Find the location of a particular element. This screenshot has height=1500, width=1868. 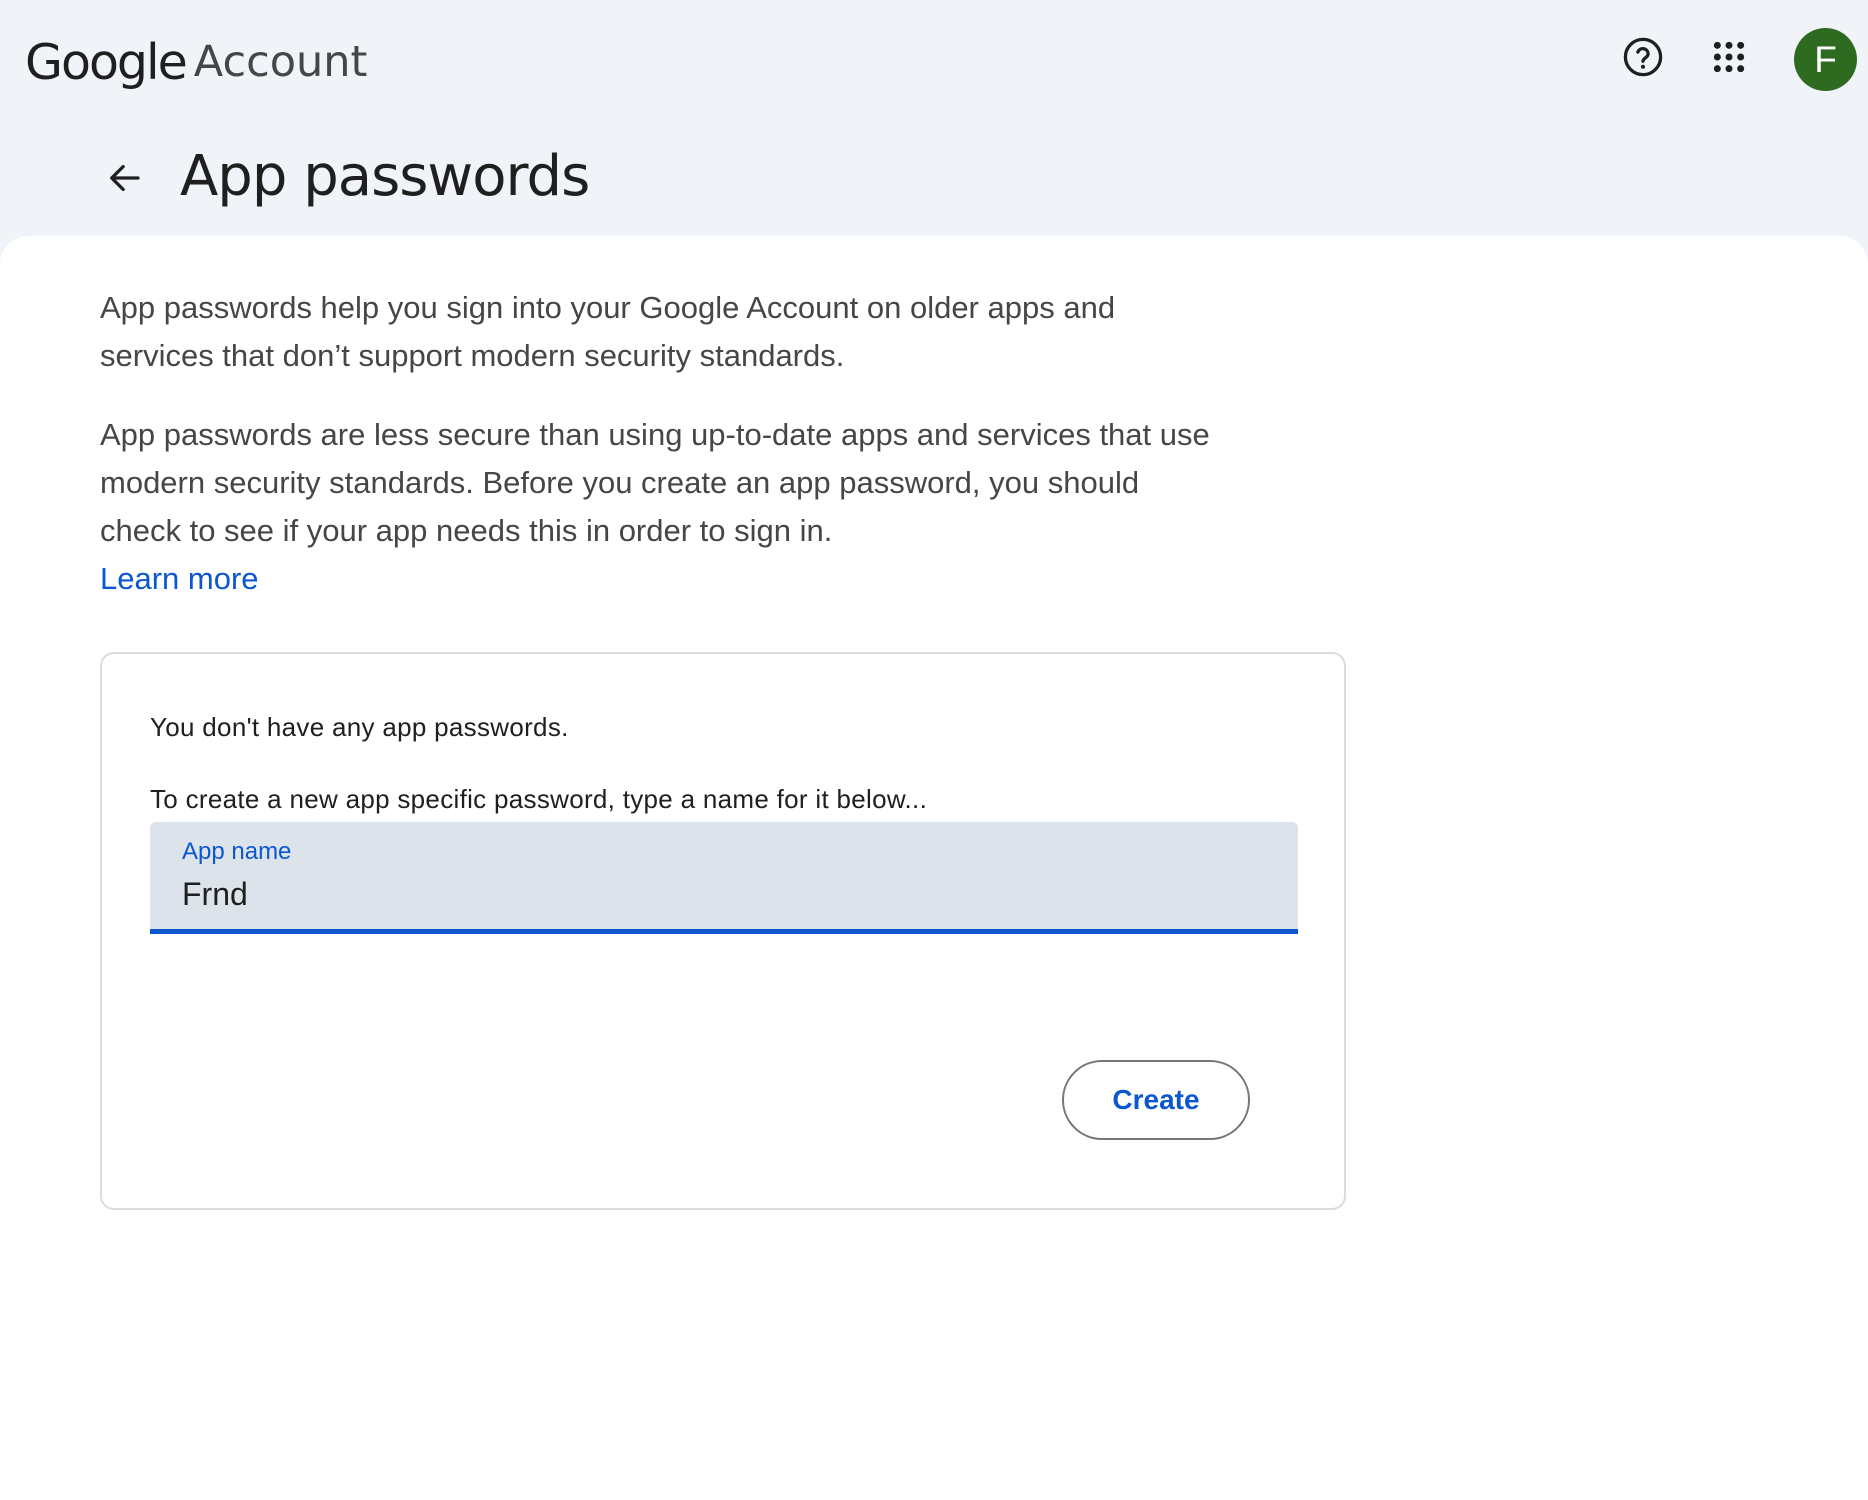

apps-grid-icon is located at coordinates (1729, 57).